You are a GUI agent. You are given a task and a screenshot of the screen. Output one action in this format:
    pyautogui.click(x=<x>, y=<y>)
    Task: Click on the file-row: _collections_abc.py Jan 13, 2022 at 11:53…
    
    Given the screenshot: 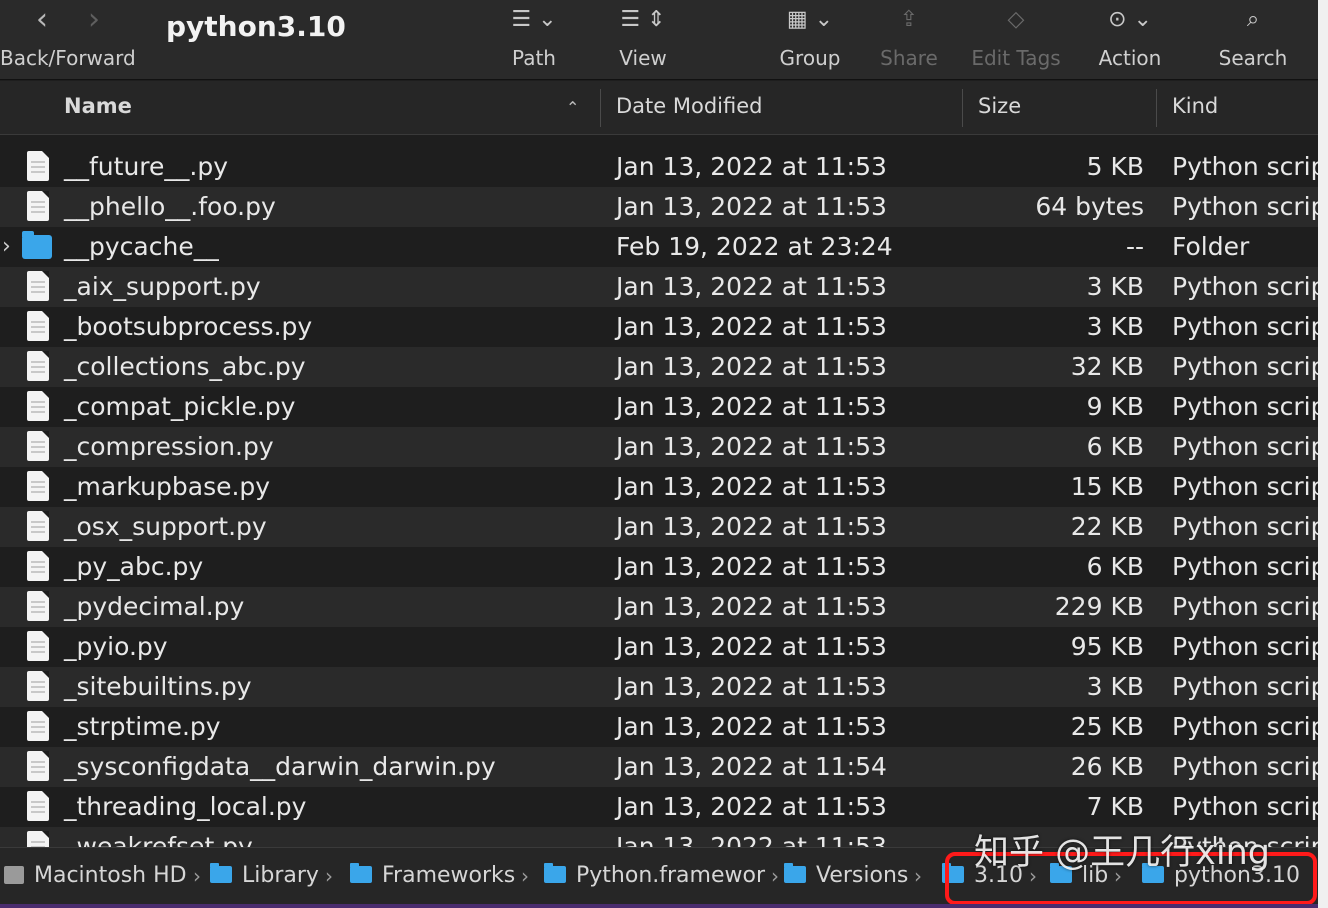 What is the action you would take?
    pyautogui.click(x=659, y=367)
    